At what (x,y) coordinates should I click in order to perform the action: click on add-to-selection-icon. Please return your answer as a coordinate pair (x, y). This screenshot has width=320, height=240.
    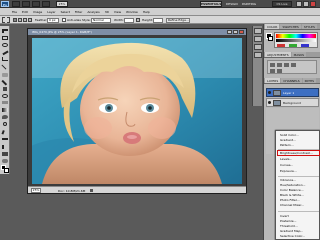
    Looking at the image, I should click on (20, 20).